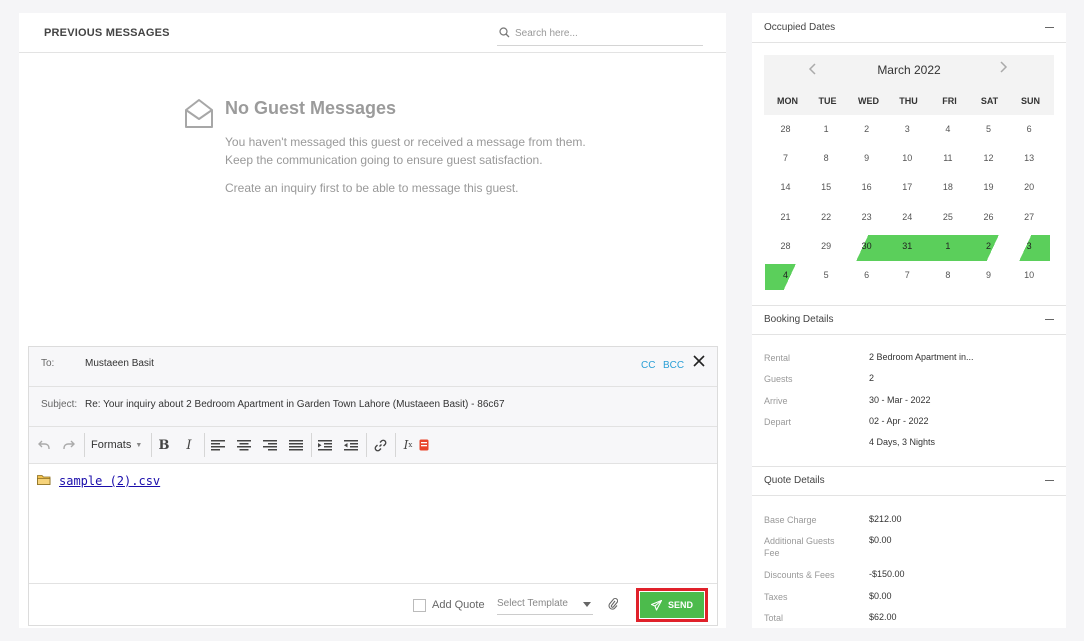  What do you see at coordinates (48, 363) in the screenshot?
I see `to-label: To:` at bounding box center [48, 363].